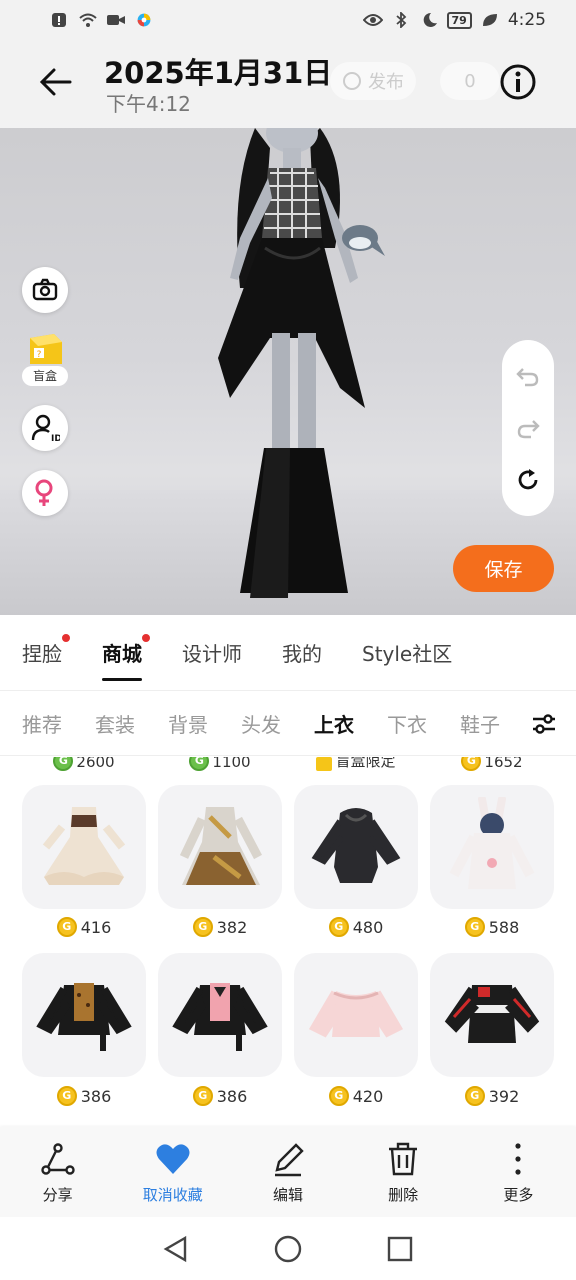 The width and height of the screenshot is (576, 1280). What do you see at coordinates (459, 20) in the screenshot?
I see `battery-indicator: 79` at bounding box center [459, 20].